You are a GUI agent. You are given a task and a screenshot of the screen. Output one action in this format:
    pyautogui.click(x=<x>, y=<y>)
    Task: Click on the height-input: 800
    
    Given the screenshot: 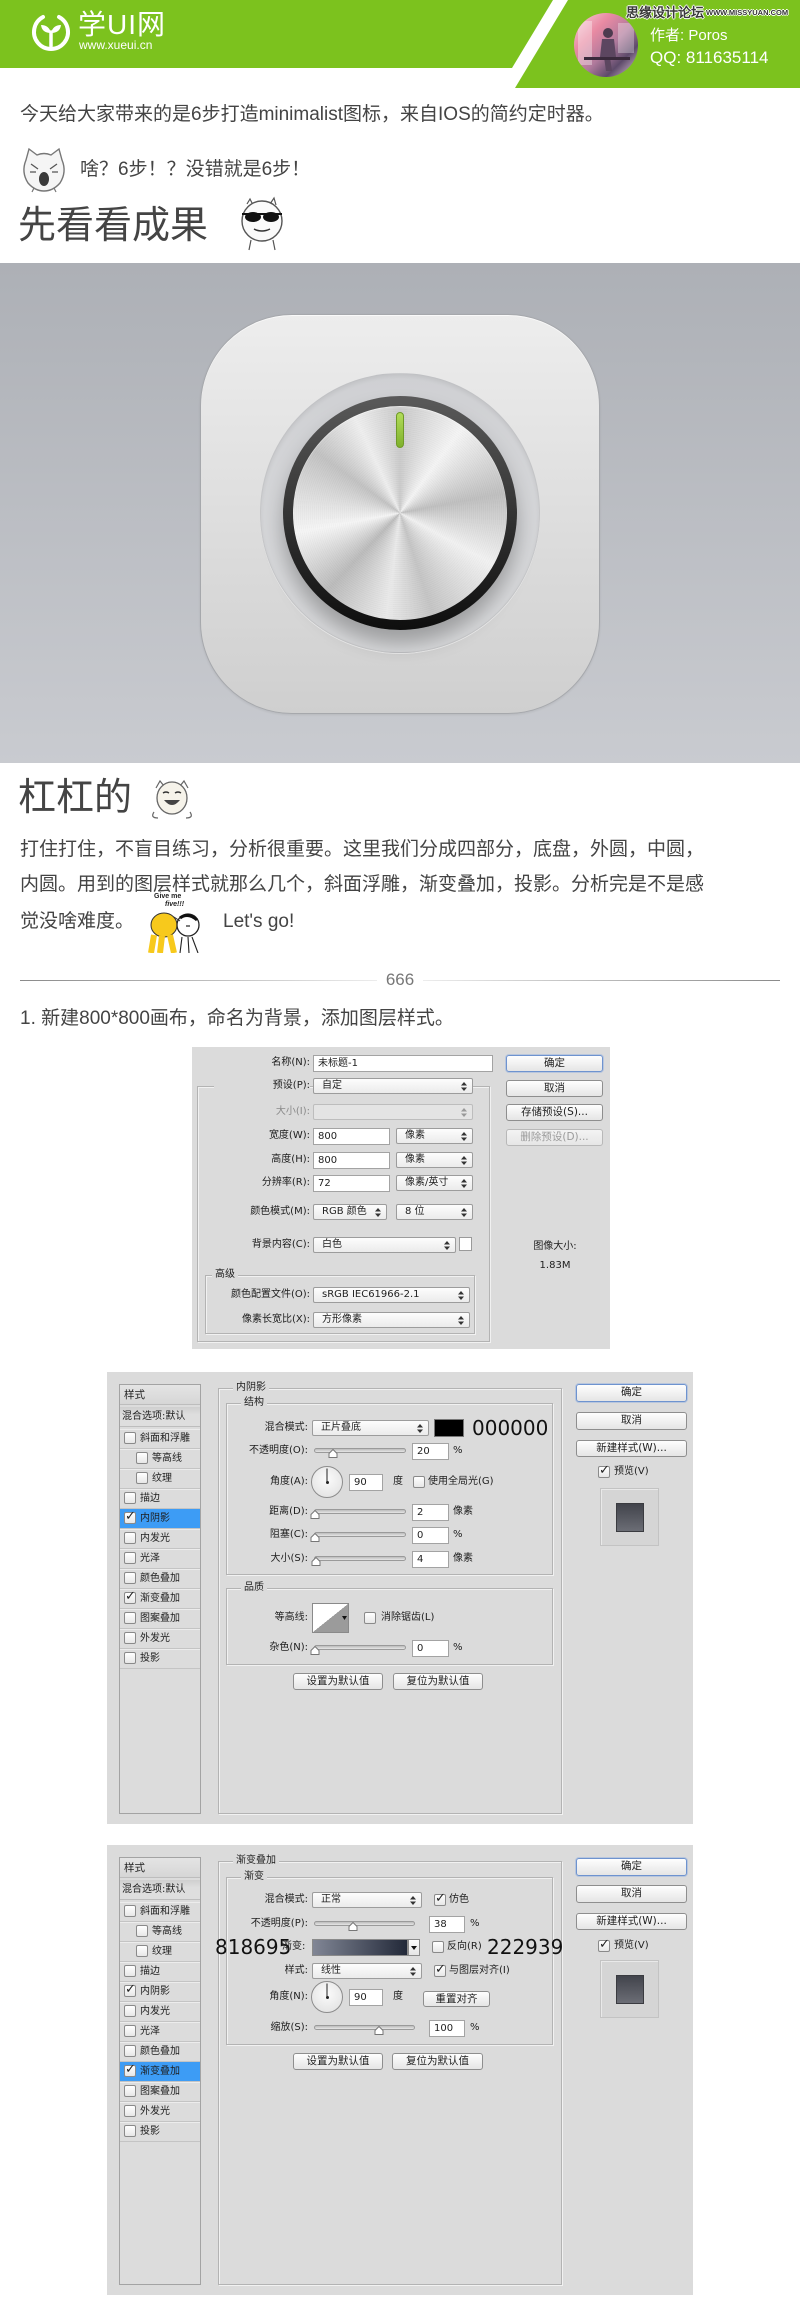 What is the action you would take?
    pyautogui.click(x=351, y=1160)
    